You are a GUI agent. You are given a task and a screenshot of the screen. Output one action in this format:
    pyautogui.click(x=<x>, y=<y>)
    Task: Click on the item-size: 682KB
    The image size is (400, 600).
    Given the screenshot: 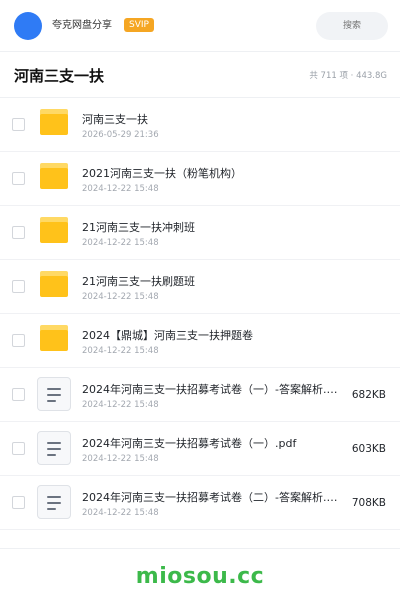 What is the action you would take?
    pyautogui.click(x=368, y=395)
    